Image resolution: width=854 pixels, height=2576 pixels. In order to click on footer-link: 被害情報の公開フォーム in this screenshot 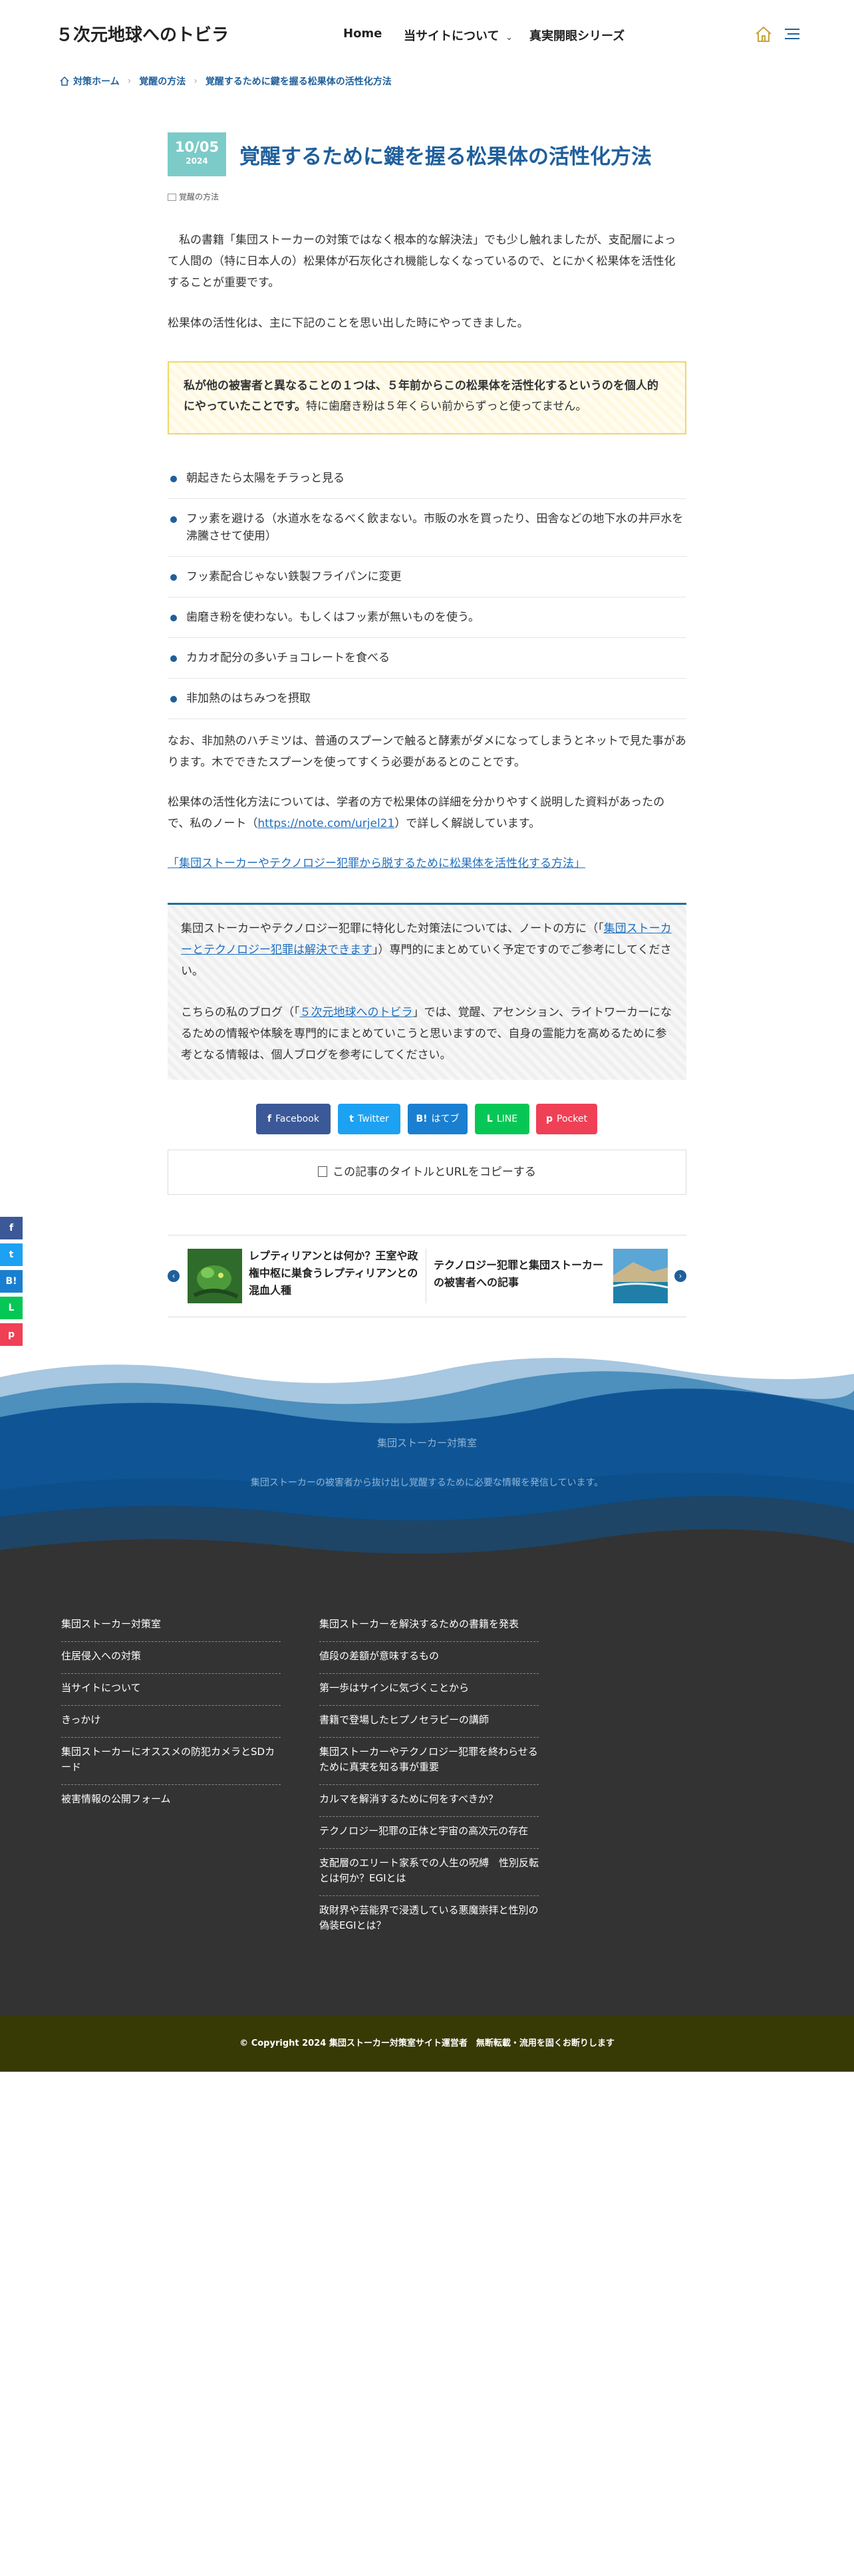, I will do `click(171, 1800)`.